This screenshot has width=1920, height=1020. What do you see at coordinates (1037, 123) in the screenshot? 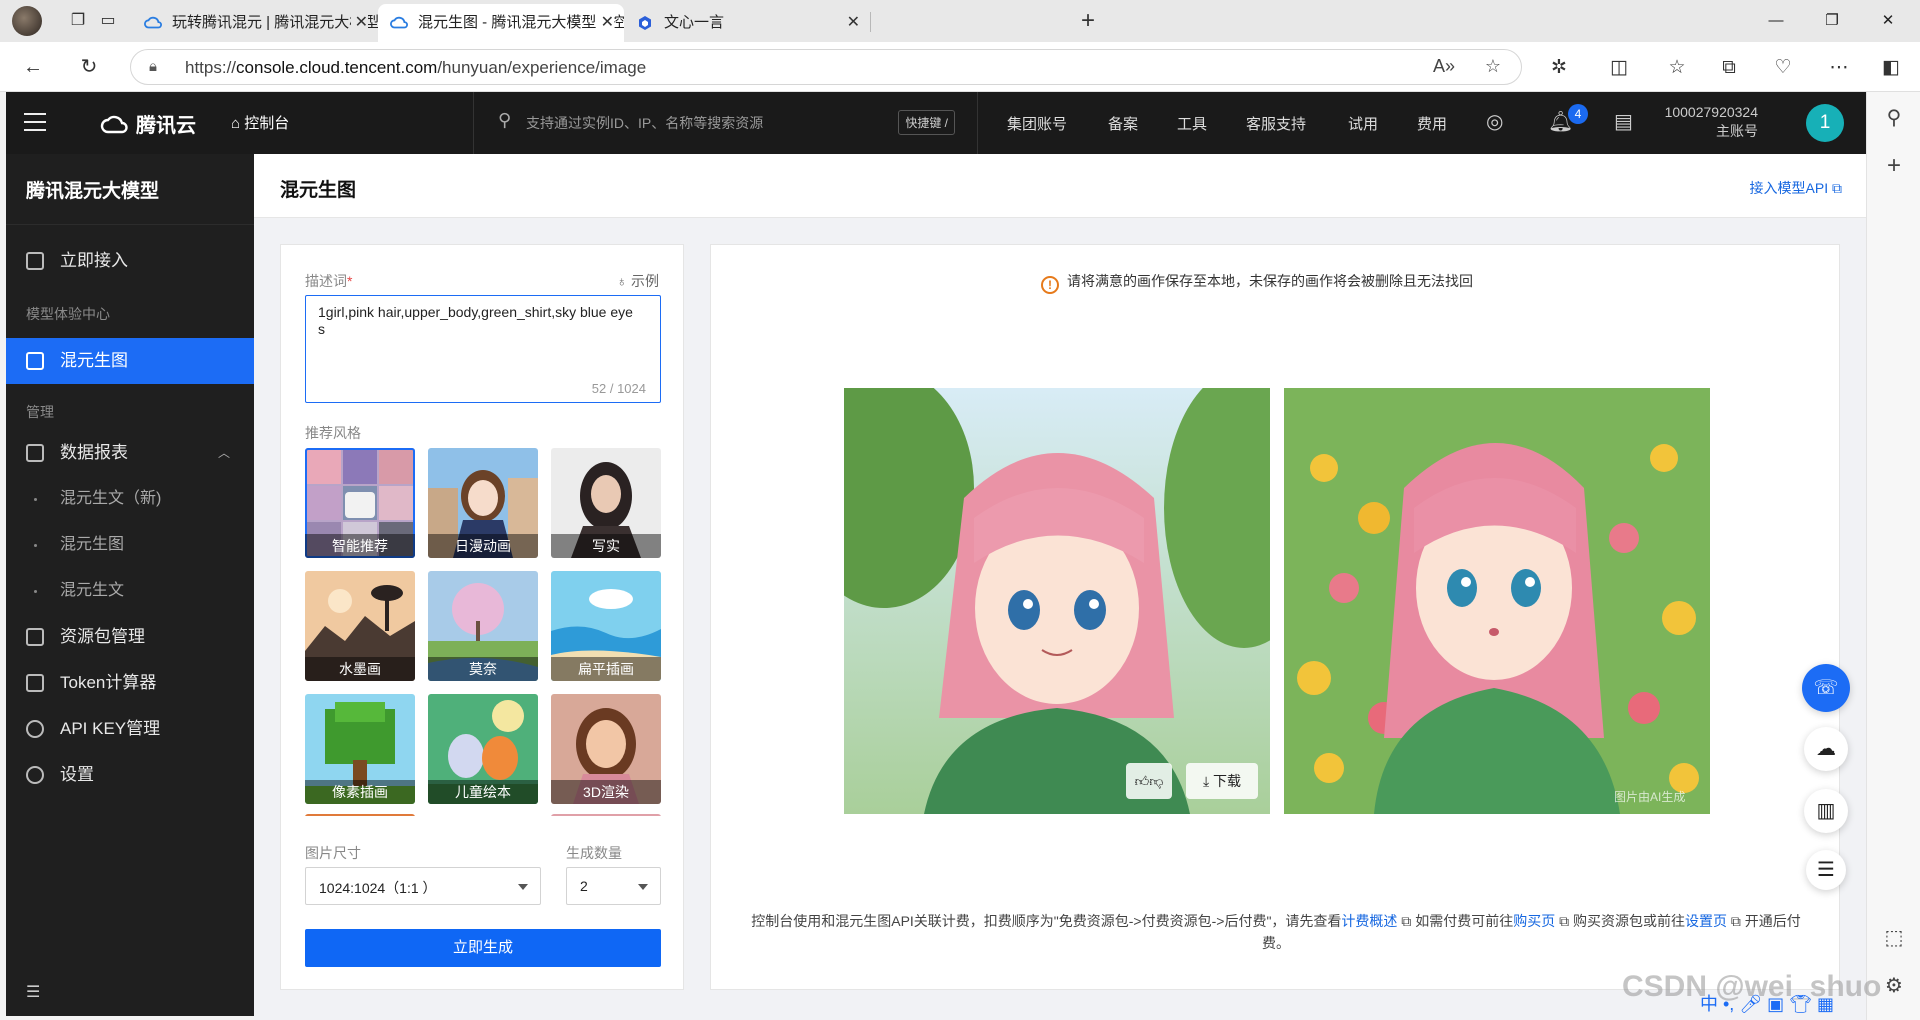
I see `nav-group-account: 集团账号` at bounding box center [1037, 123].